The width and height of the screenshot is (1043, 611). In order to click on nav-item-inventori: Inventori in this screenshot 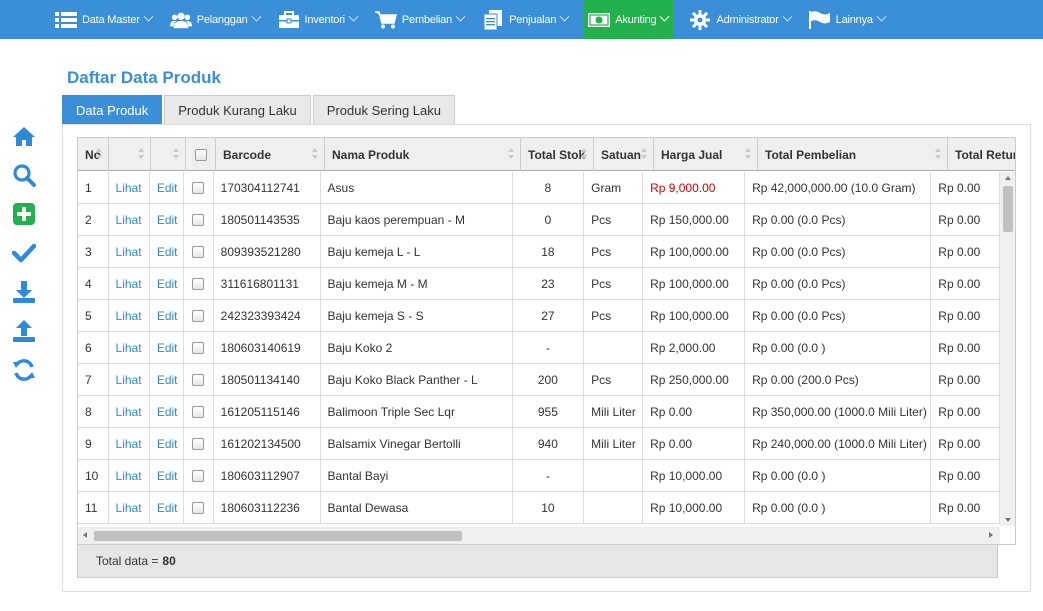, I will do `click(319, 19)`.